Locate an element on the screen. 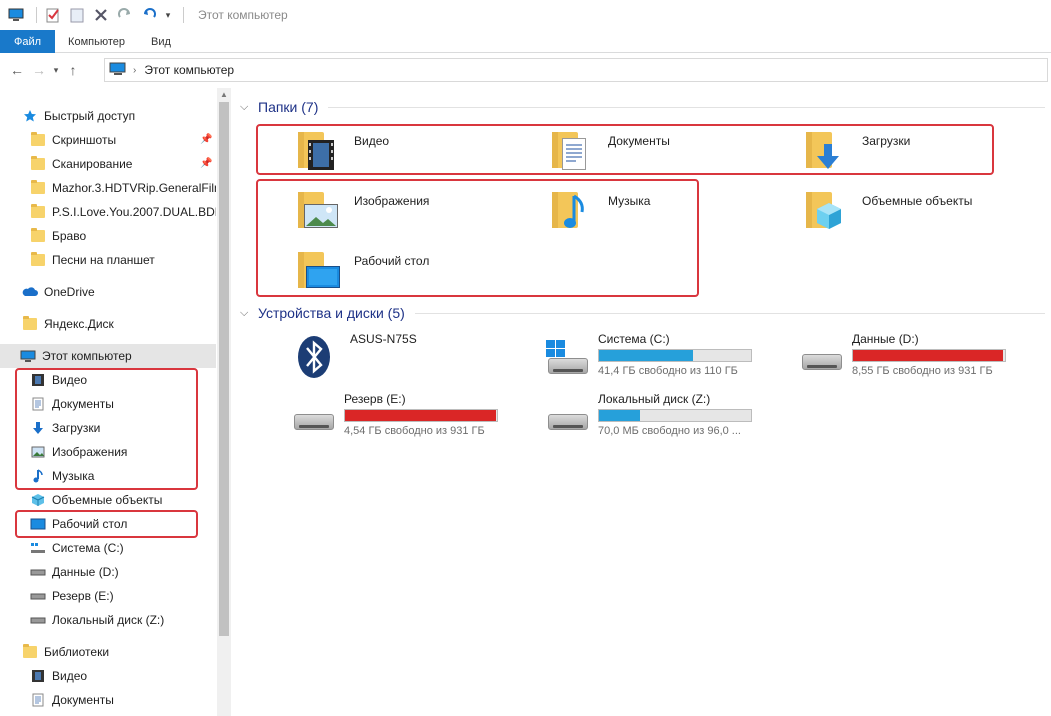  nav-pc-drive-d: Данные (D:) is located at coordinates (130, 572).